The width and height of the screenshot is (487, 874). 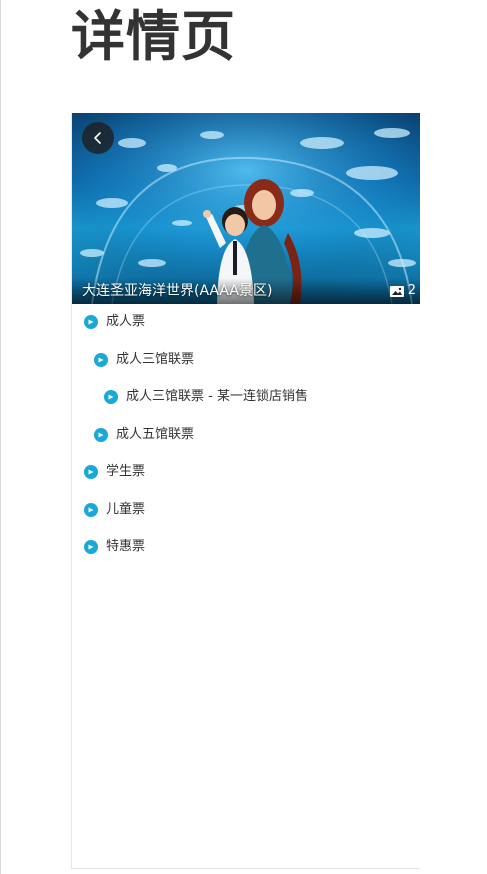 What do you see at coordinates (177, 291) in the screenshot?
I see `attraction-title: 大连圣亚海洋世界(AAAA景区)` at bounding box center [177, 291].